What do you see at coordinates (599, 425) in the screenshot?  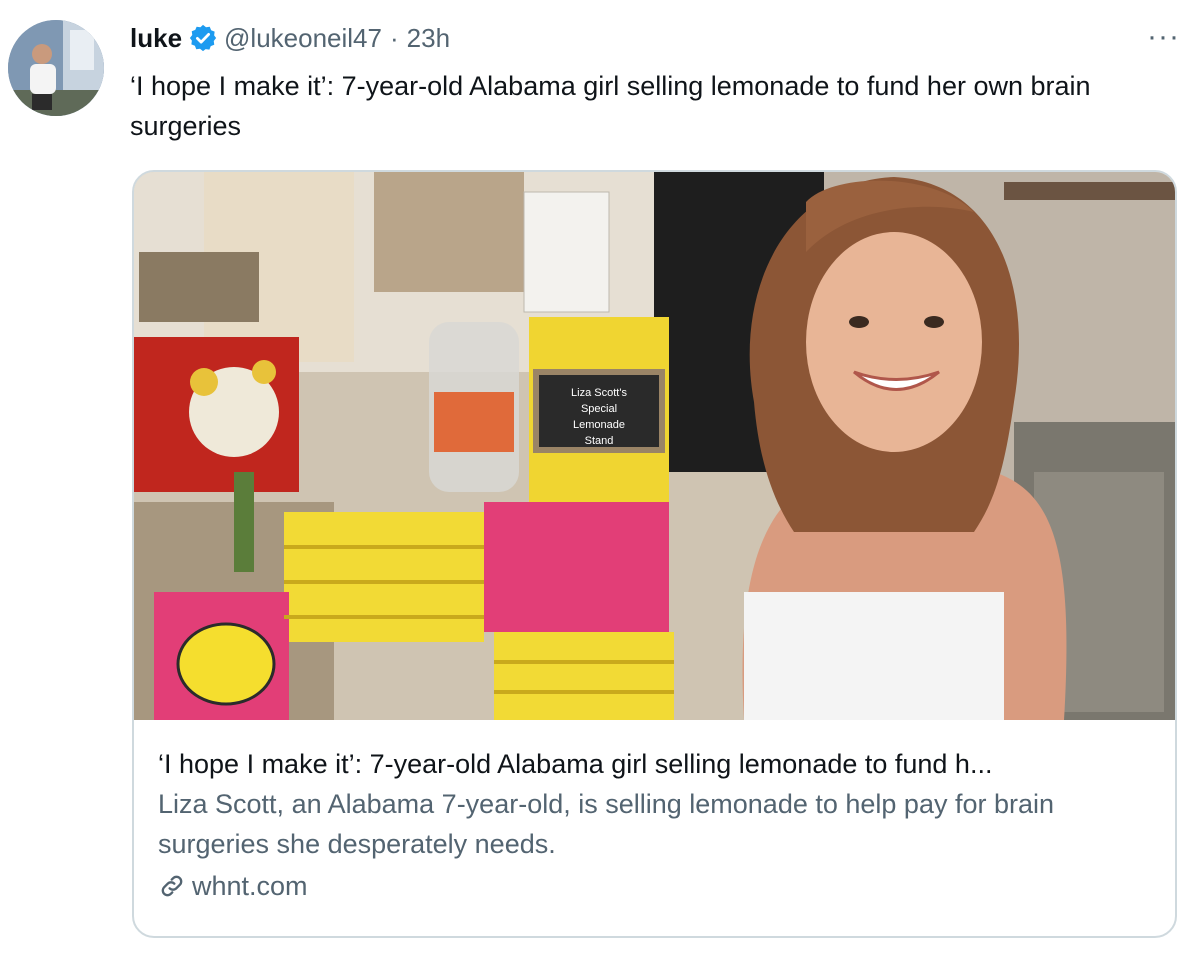 I see `chalkboard-line-3: Lemonade` at bounding box center [599, 425].